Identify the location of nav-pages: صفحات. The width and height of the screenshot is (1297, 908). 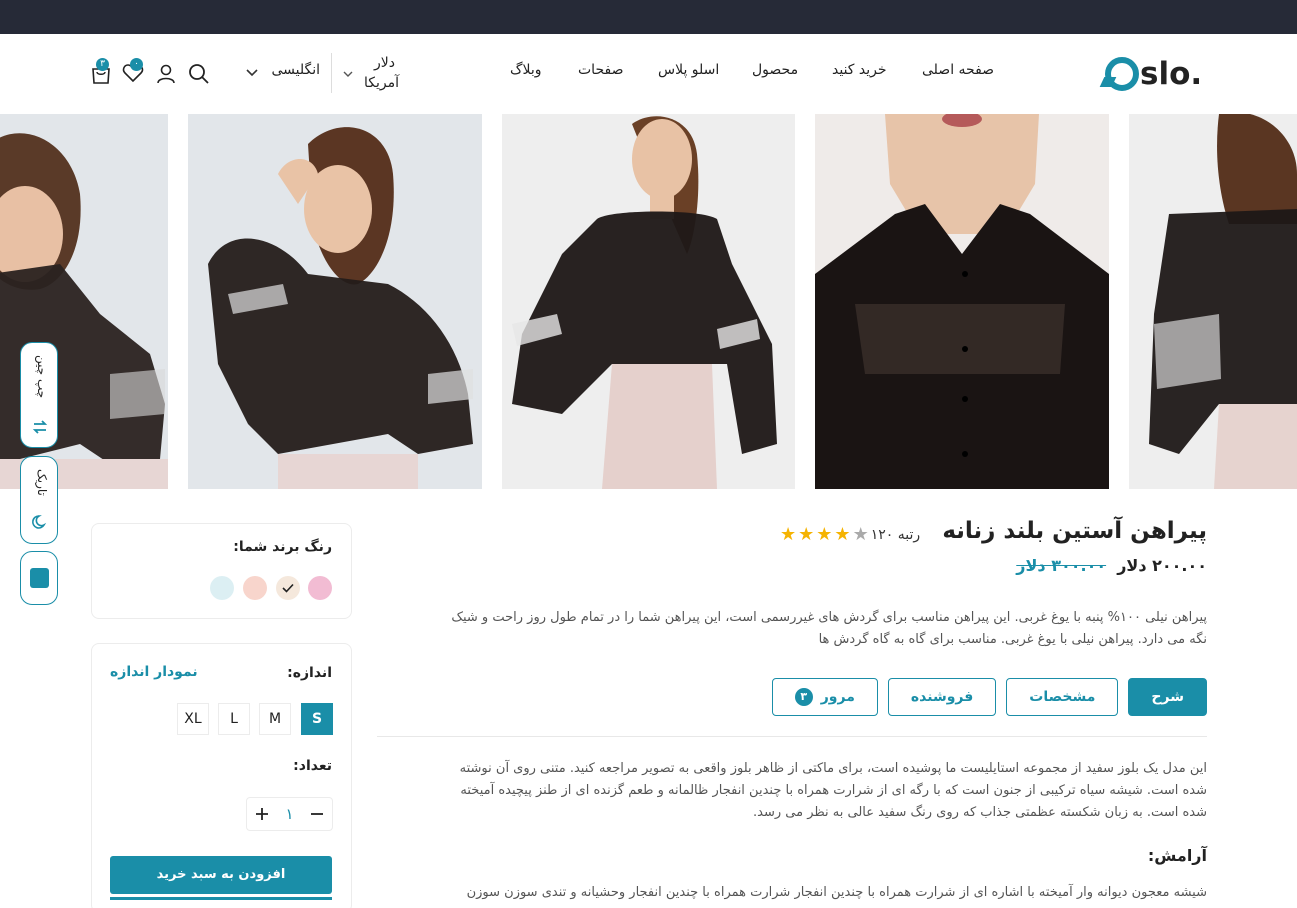
(600, 70).